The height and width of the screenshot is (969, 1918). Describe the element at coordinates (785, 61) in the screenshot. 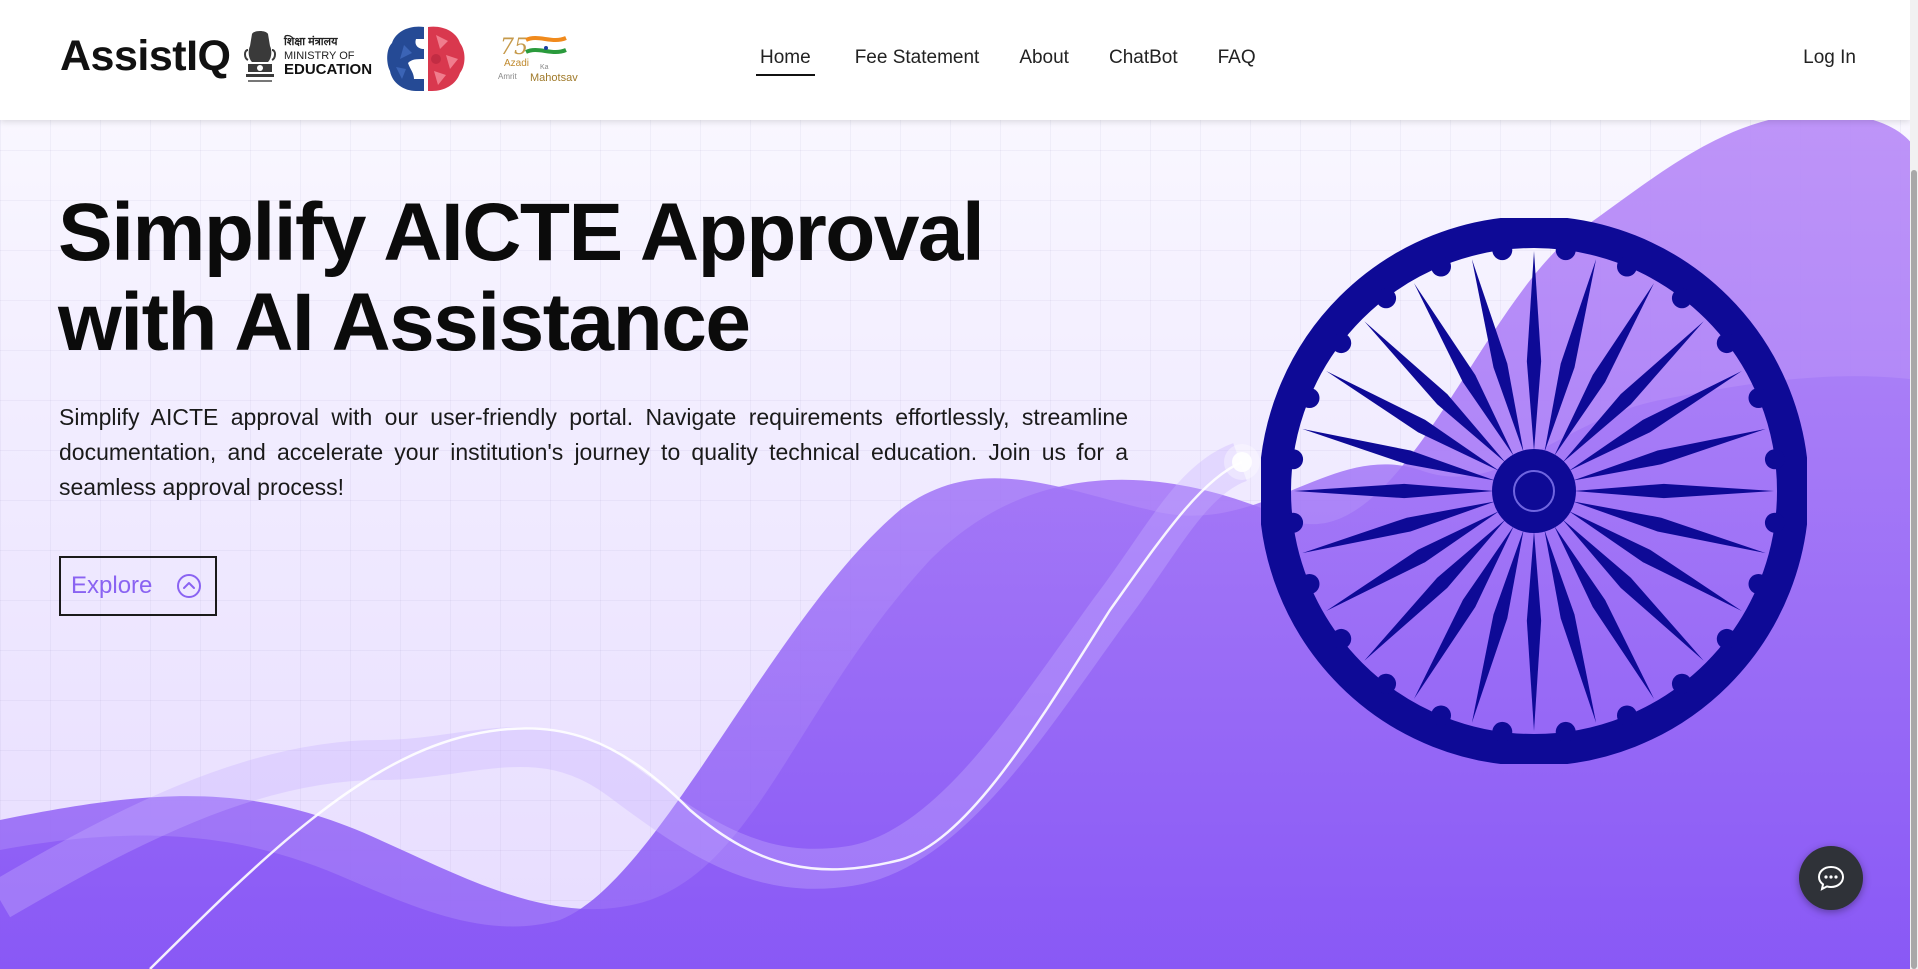

I see `nav-home: Home` at that location.